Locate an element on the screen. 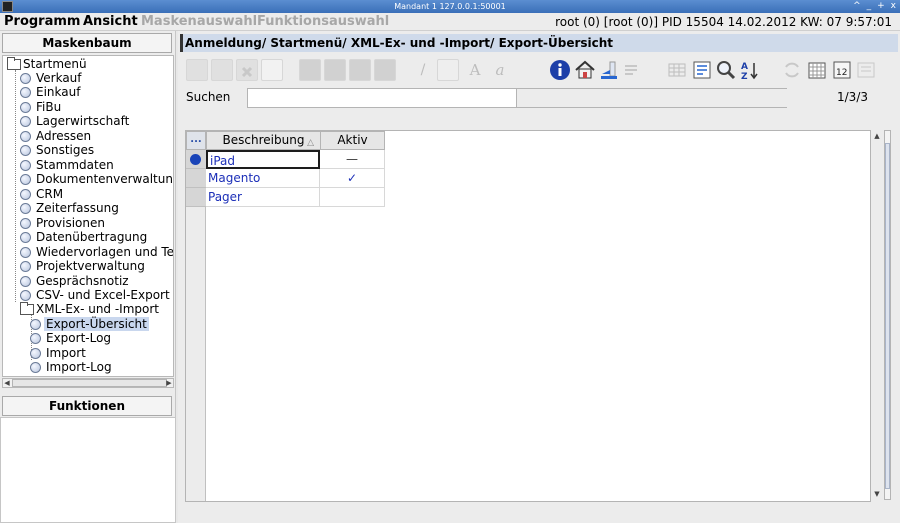 The width and height of the screenshot is (900, 523). maximize-window-button: + is located at coordinates (881, 6).